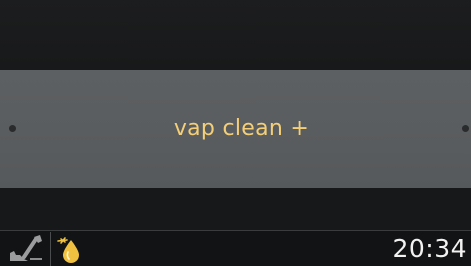 This screenshot has width=471, height=266. Describe the element at coordinates (26, 248) in the screenshot. I see `maintenance-brush-icon` at that location.